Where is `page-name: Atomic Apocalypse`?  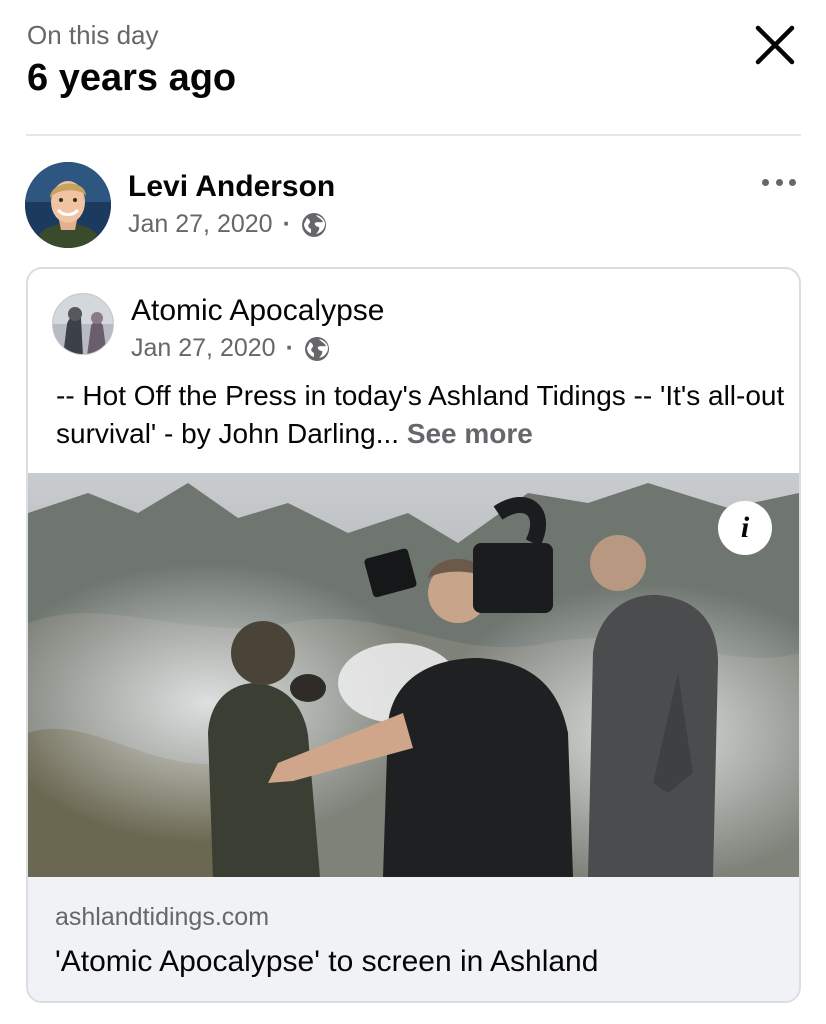
page-name: Atomic Apocalypse is located at coordinates (257, 311).